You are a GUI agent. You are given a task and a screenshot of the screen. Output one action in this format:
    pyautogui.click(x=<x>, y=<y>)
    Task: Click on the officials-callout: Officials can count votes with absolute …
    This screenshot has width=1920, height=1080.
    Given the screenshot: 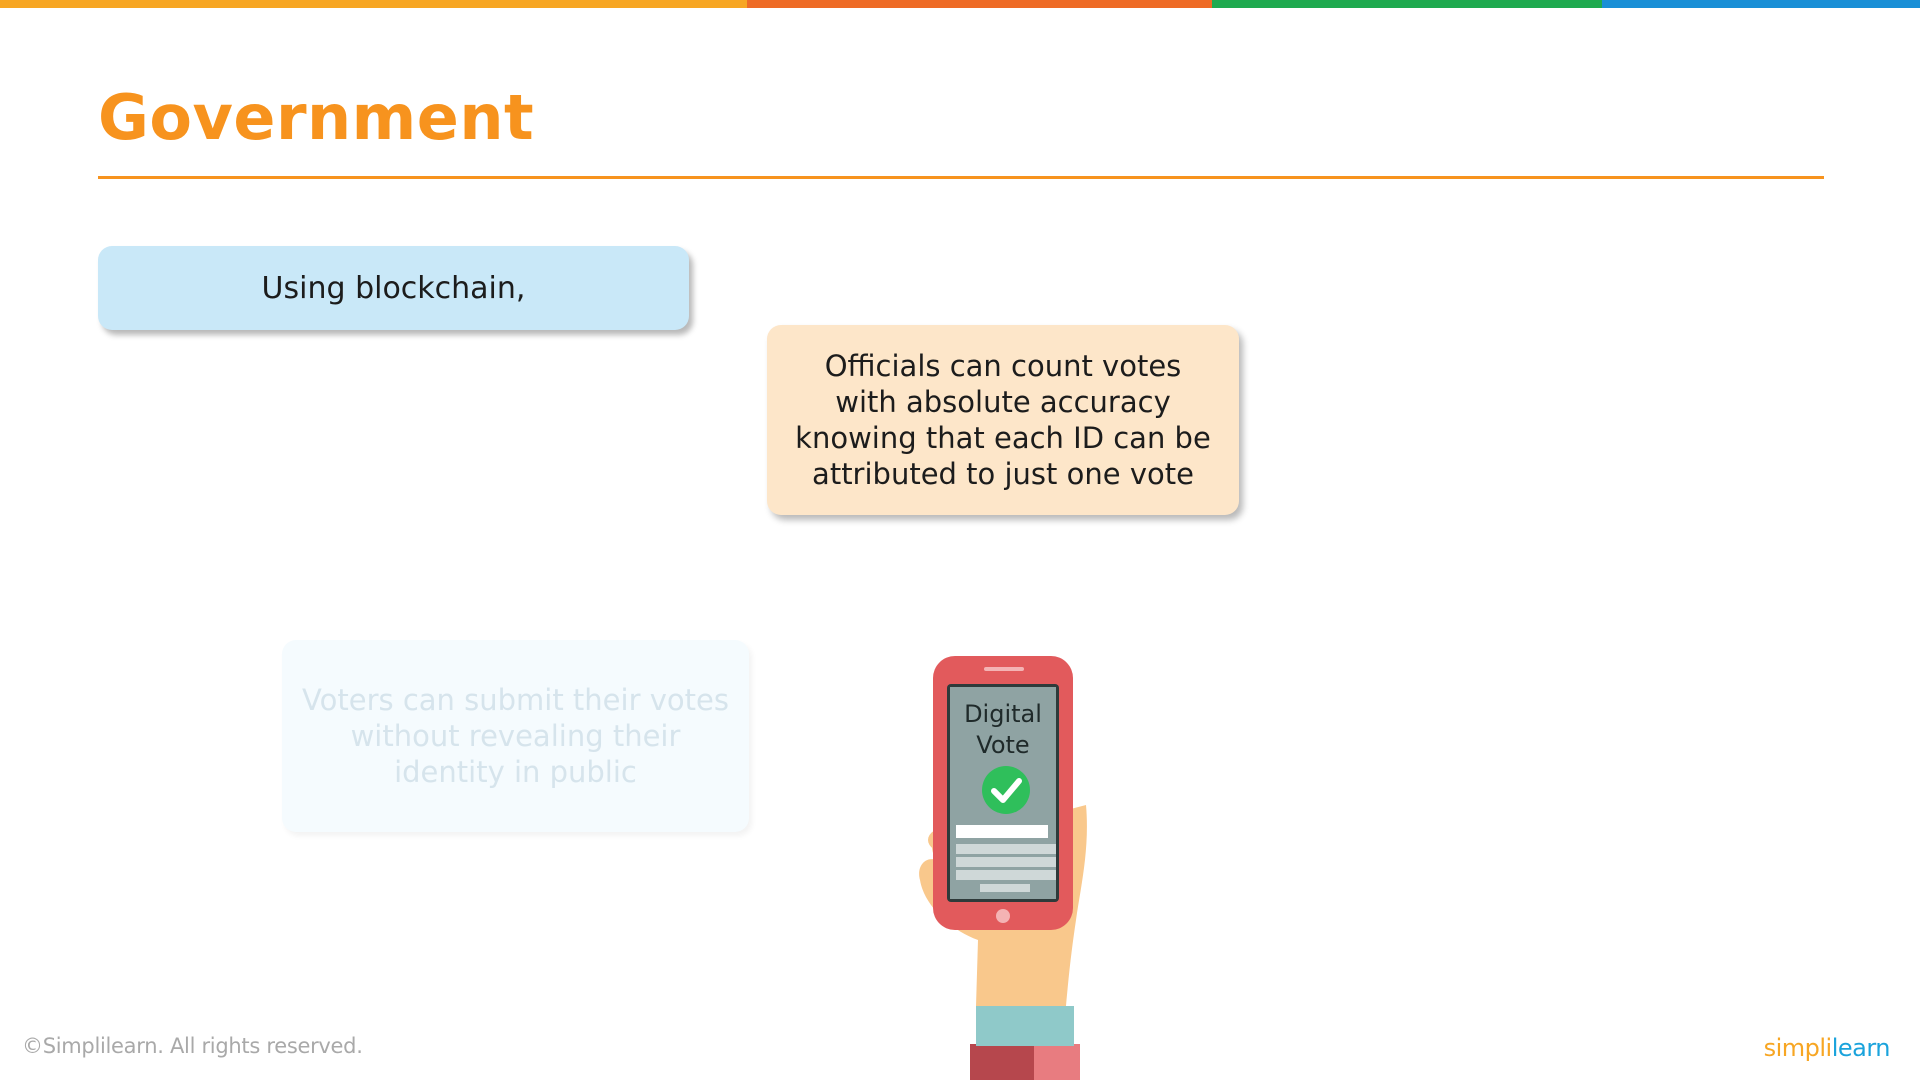 What is the action you would take?
    pyautogui.click(x=1003, y=420)
    